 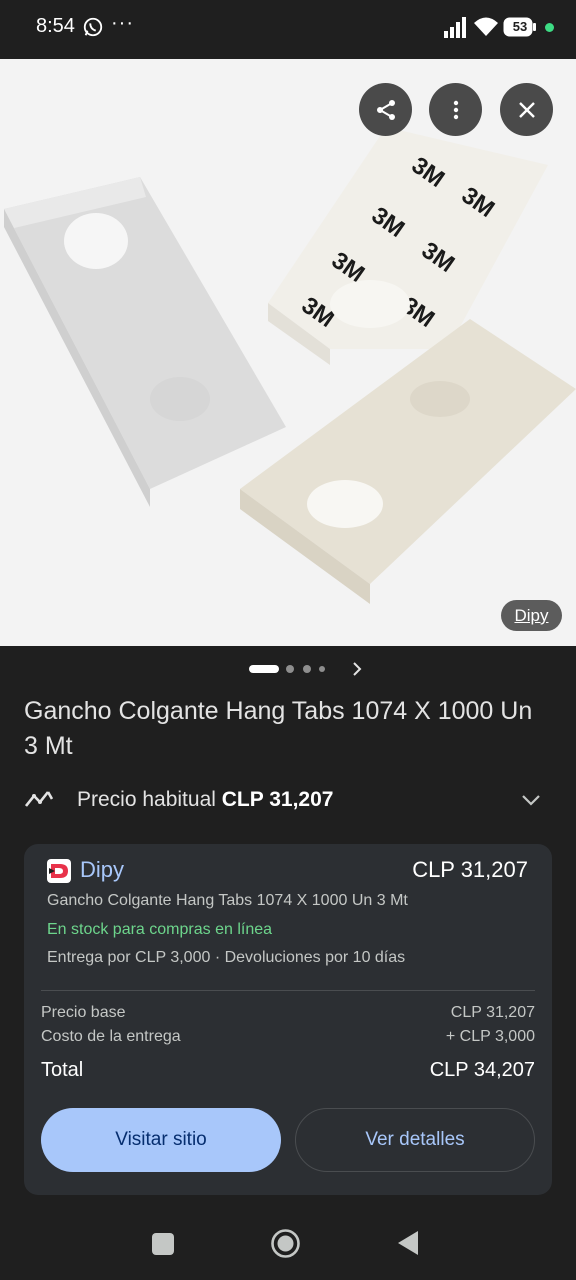 I want to click on more-options-button, so click(x=455, y=109).